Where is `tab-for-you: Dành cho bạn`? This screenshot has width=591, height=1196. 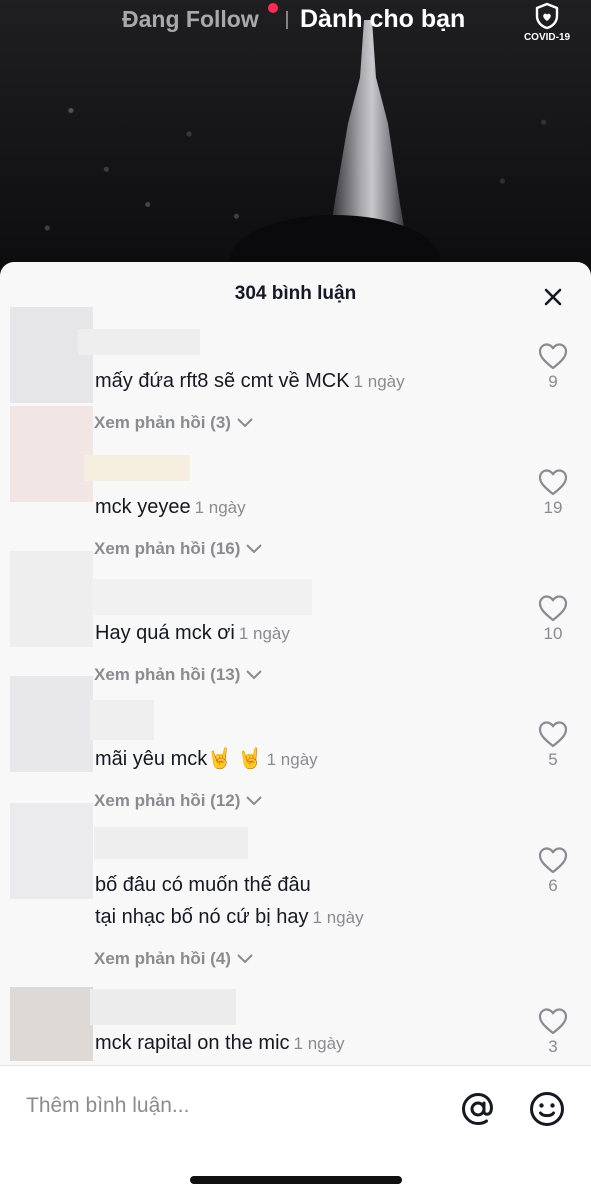 tab-for-you: Dành cho bạn is located at coordinates (382, 19).